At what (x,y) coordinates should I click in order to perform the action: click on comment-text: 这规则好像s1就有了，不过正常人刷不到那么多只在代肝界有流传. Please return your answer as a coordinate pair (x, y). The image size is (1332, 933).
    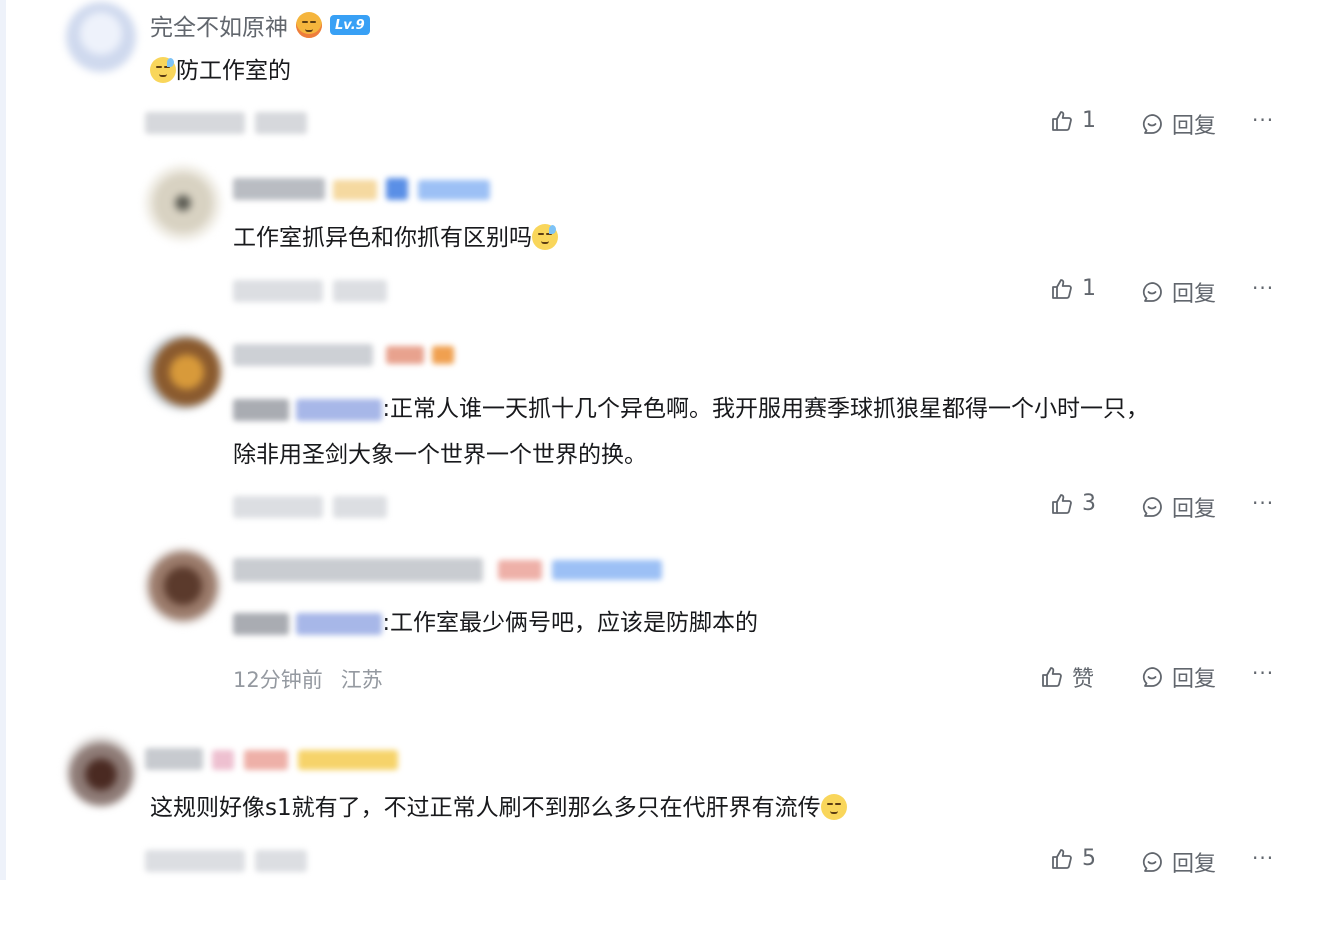
    Looking at the image, I should click on (498, 808).